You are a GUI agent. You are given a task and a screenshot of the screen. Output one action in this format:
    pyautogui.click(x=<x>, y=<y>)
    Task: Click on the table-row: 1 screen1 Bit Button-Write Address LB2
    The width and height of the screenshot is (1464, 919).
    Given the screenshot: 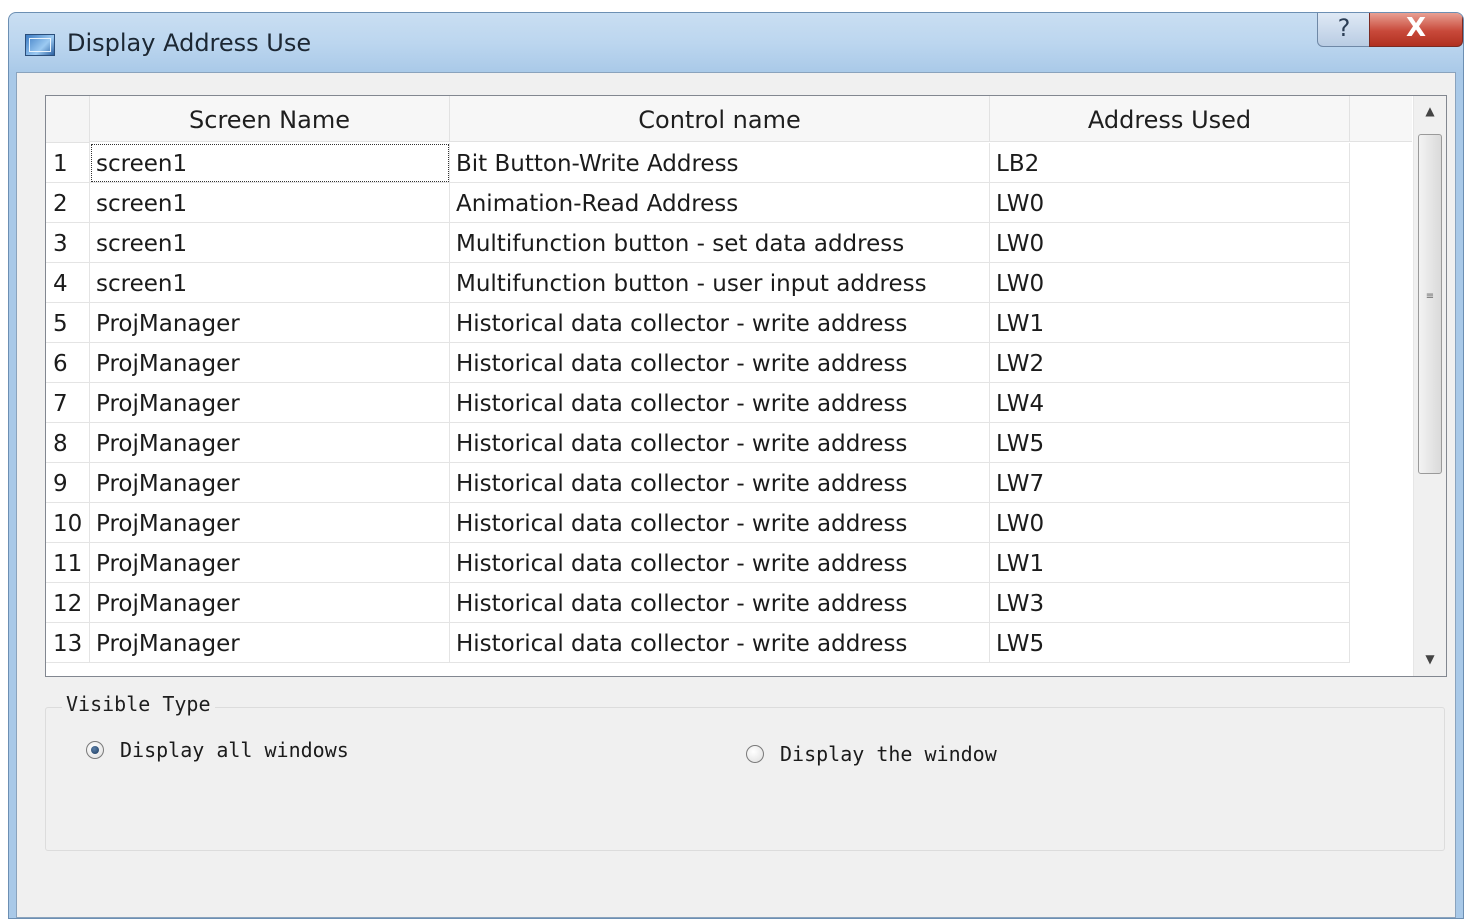 What is the action you would take?
    pyautogui.click(x=698, y=163)
    